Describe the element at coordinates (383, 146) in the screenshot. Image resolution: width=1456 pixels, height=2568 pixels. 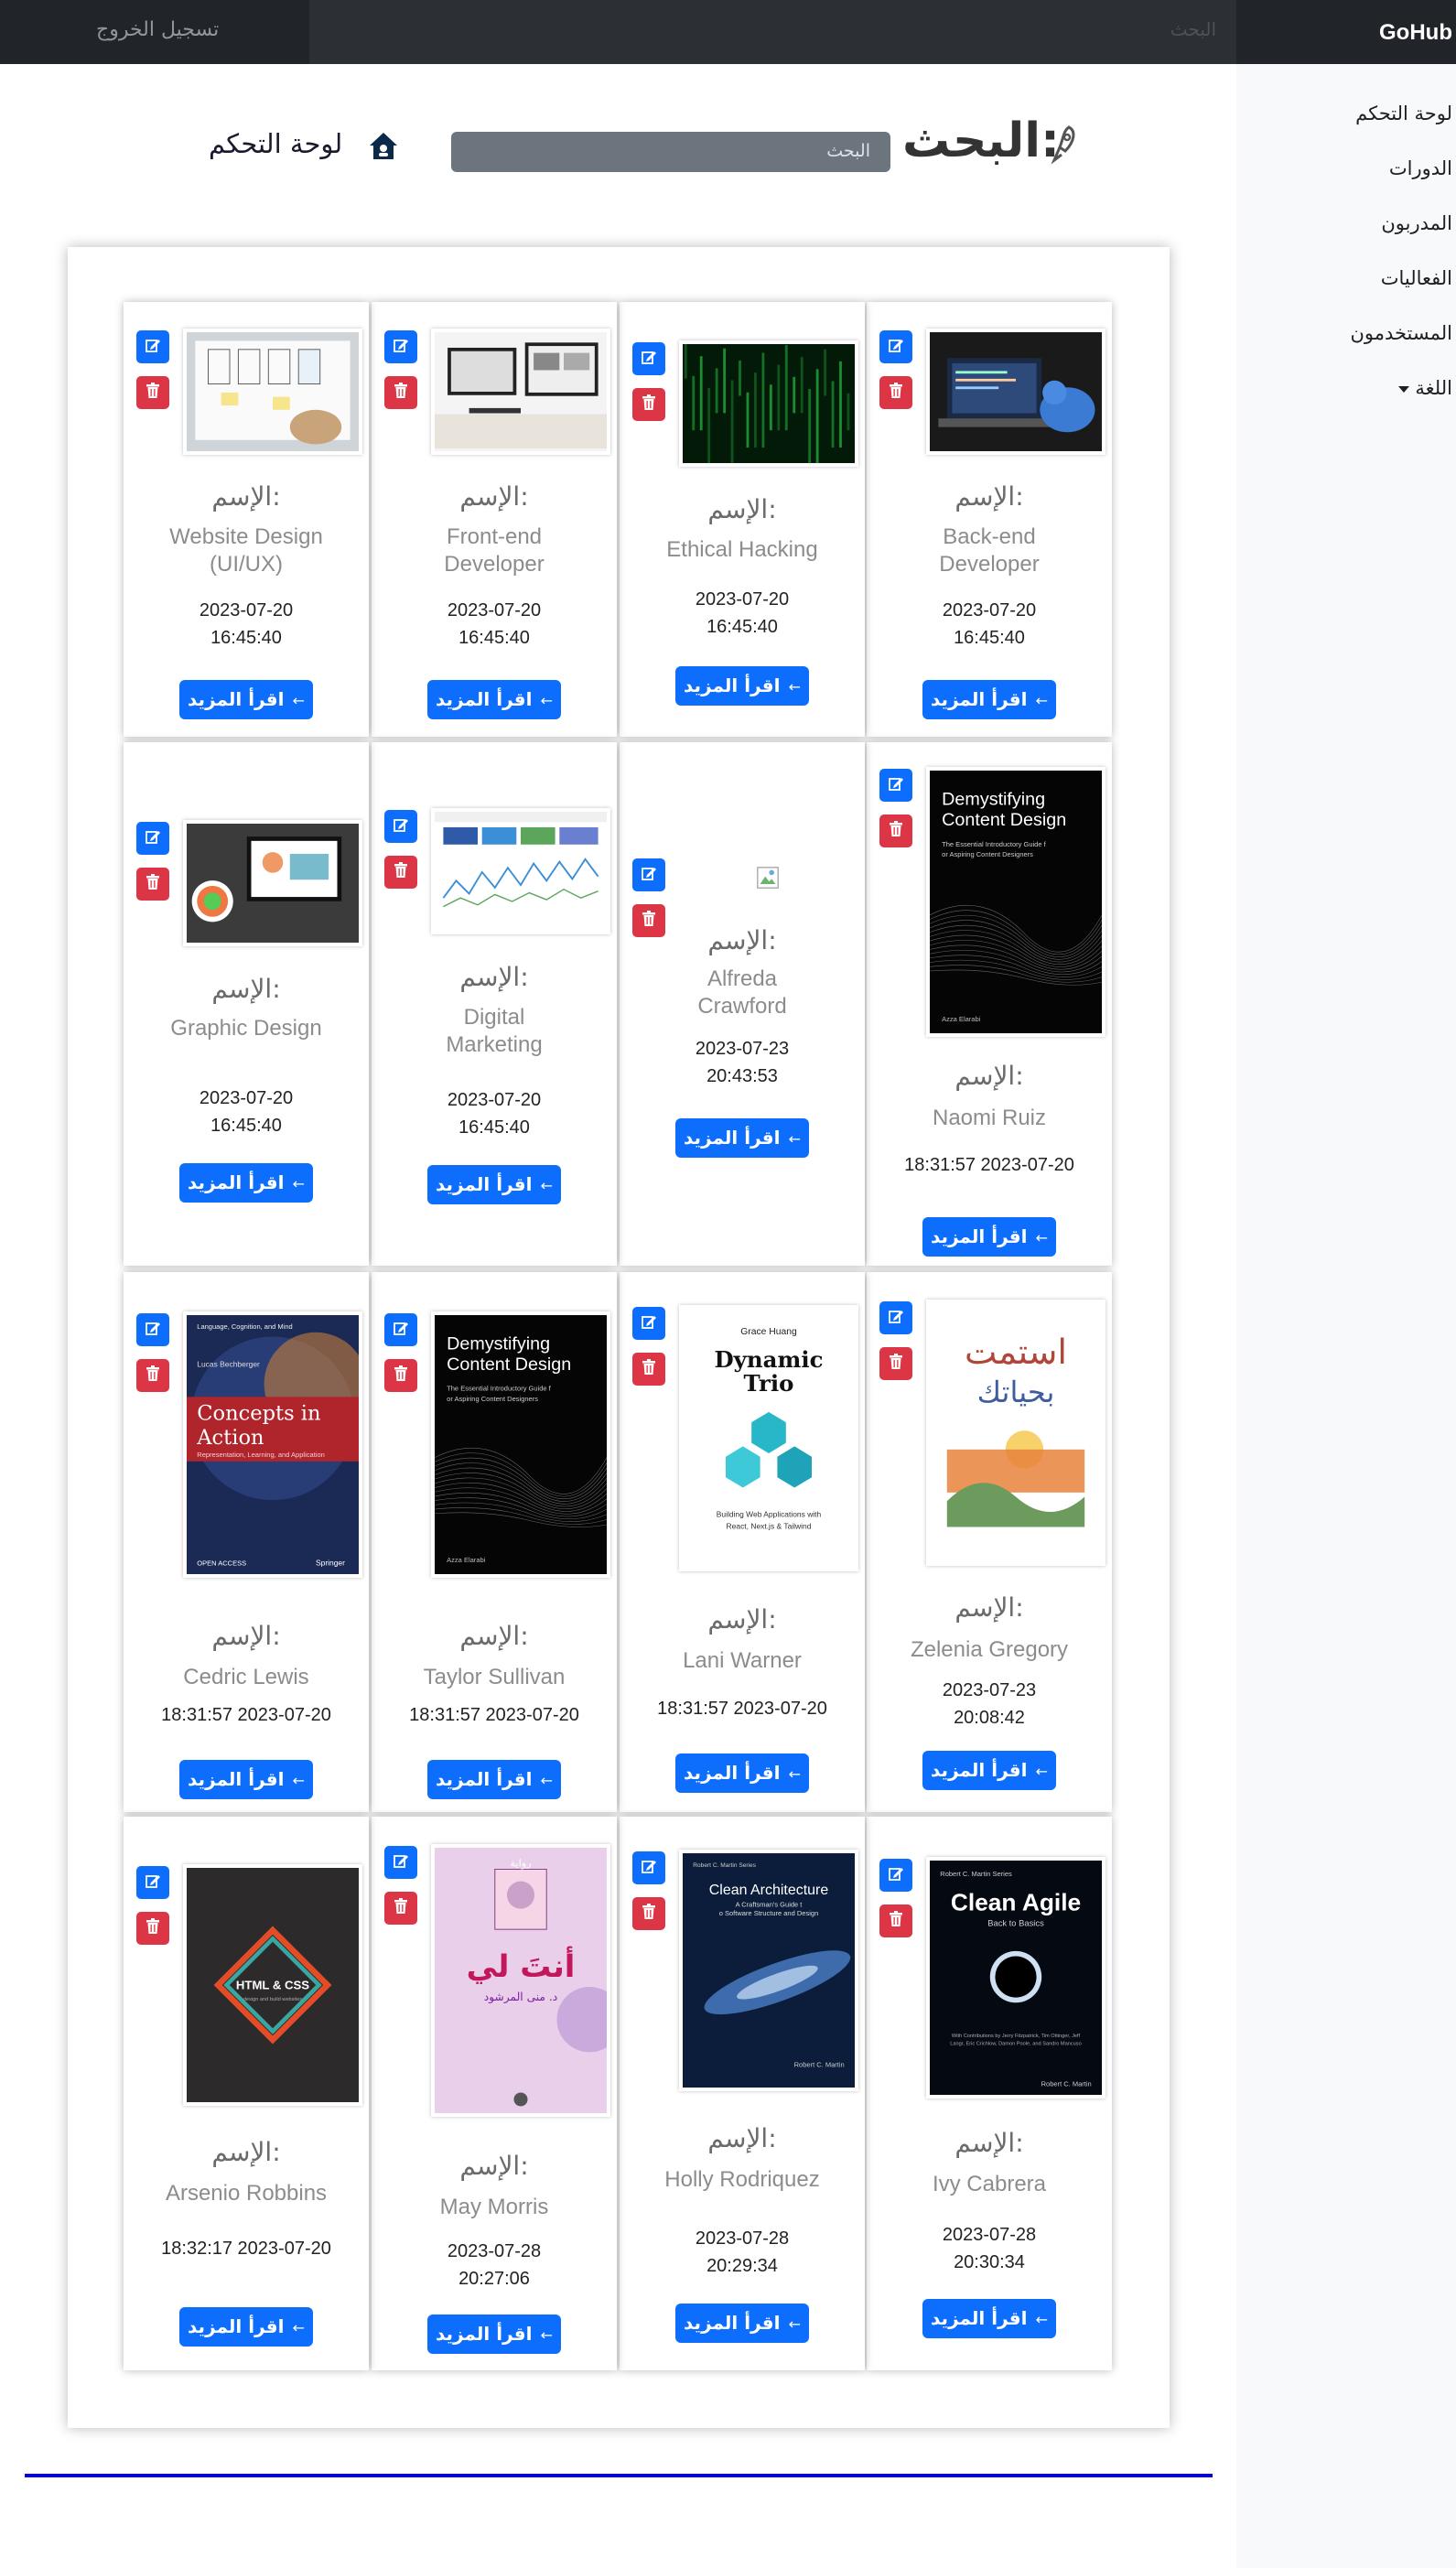
I see `home-icon` at that location.